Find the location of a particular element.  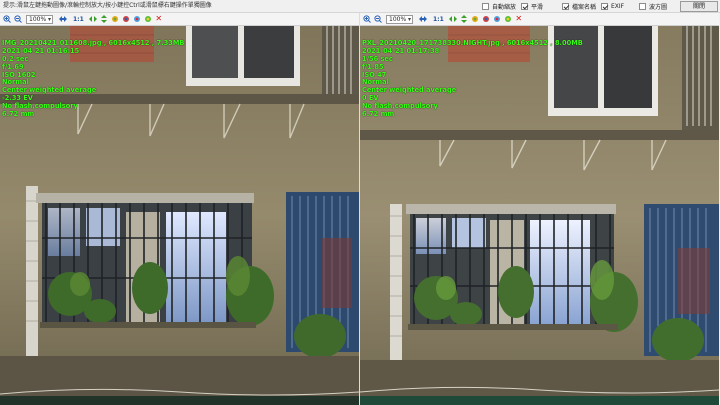

auto-scale-checkbox: 自動縮放 is located at coordinates (499, 6).